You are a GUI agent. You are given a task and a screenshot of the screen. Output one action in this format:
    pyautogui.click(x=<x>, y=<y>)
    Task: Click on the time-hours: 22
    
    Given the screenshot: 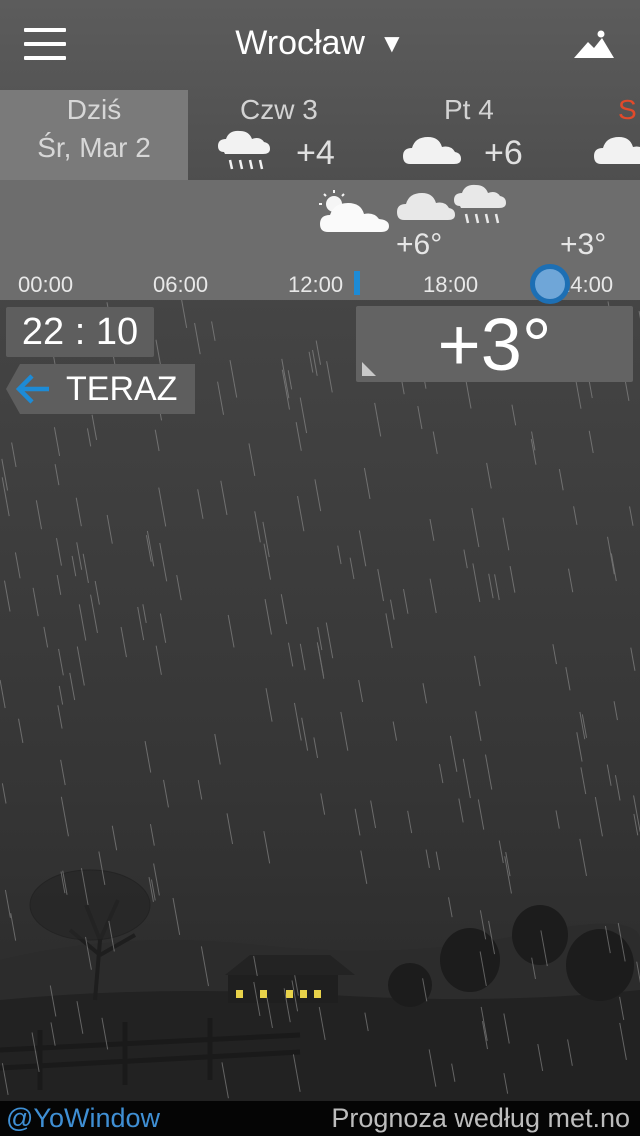 What is the action you would take?
    pyautogui.click(x=43, y=332)
    